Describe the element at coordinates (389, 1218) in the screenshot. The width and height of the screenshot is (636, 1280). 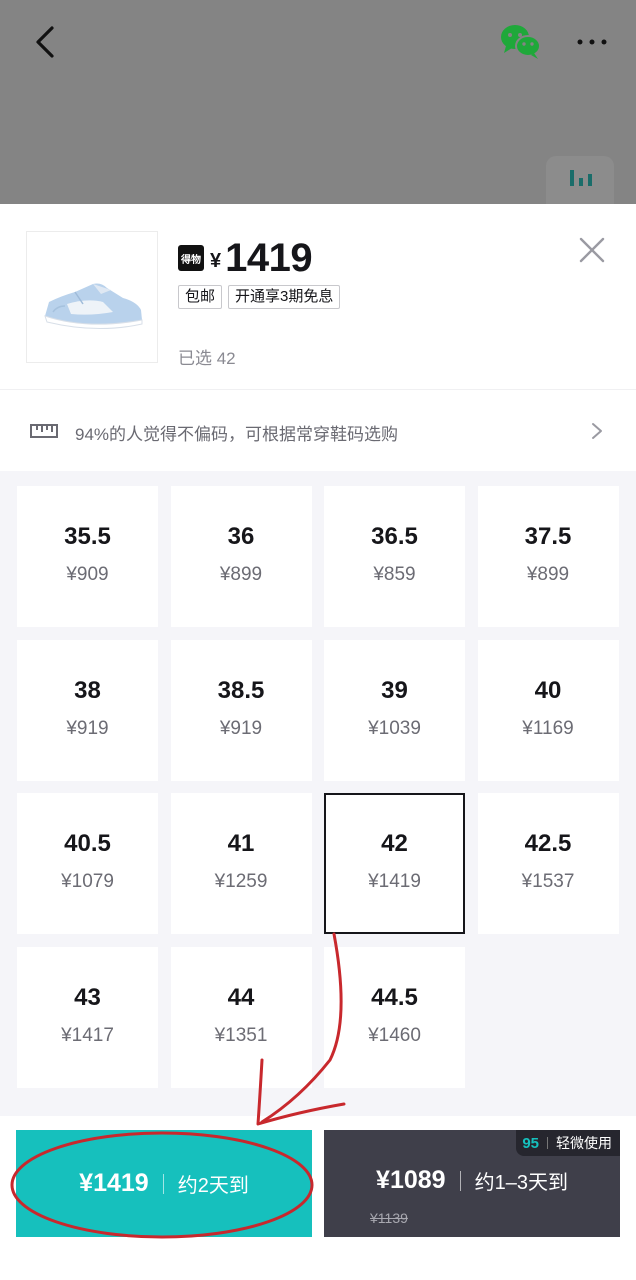
I see `used-original-price: ¥1139` at that location.